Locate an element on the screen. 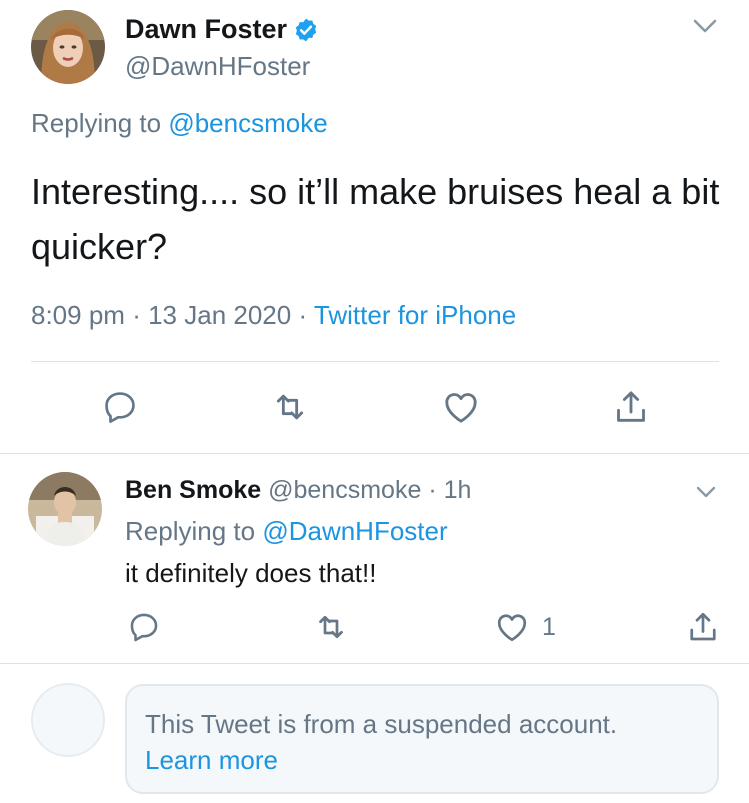 This screenshot has width=749, height=803. verified-badge-icon is located at coordinates (306, 29).